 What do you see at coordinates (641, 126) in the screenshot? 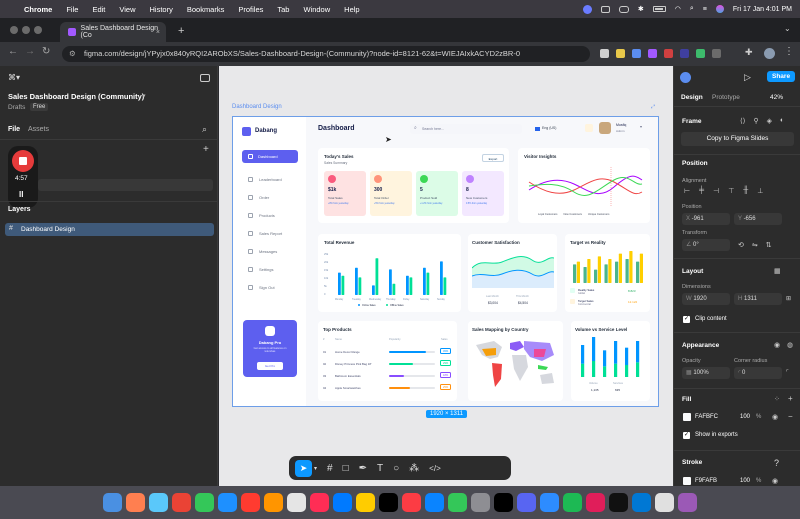
I see `user-chevron-icon: ▾` at bounding box center [641, 126].